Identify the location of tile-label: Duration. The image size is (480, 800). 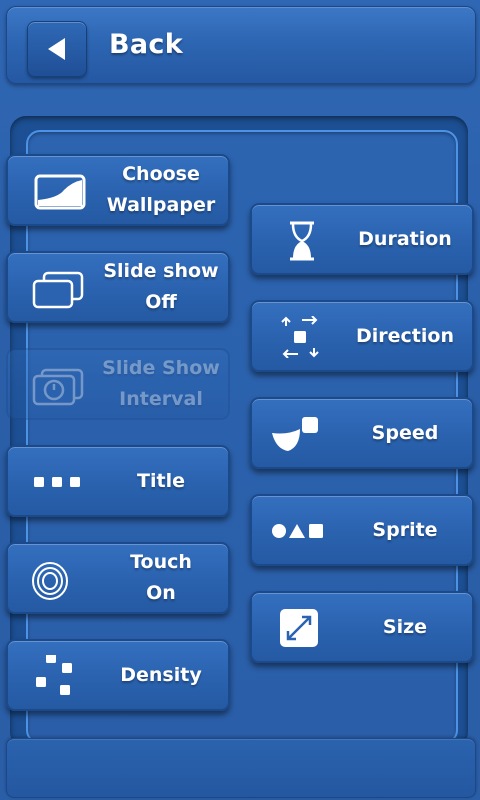
(405, 238).